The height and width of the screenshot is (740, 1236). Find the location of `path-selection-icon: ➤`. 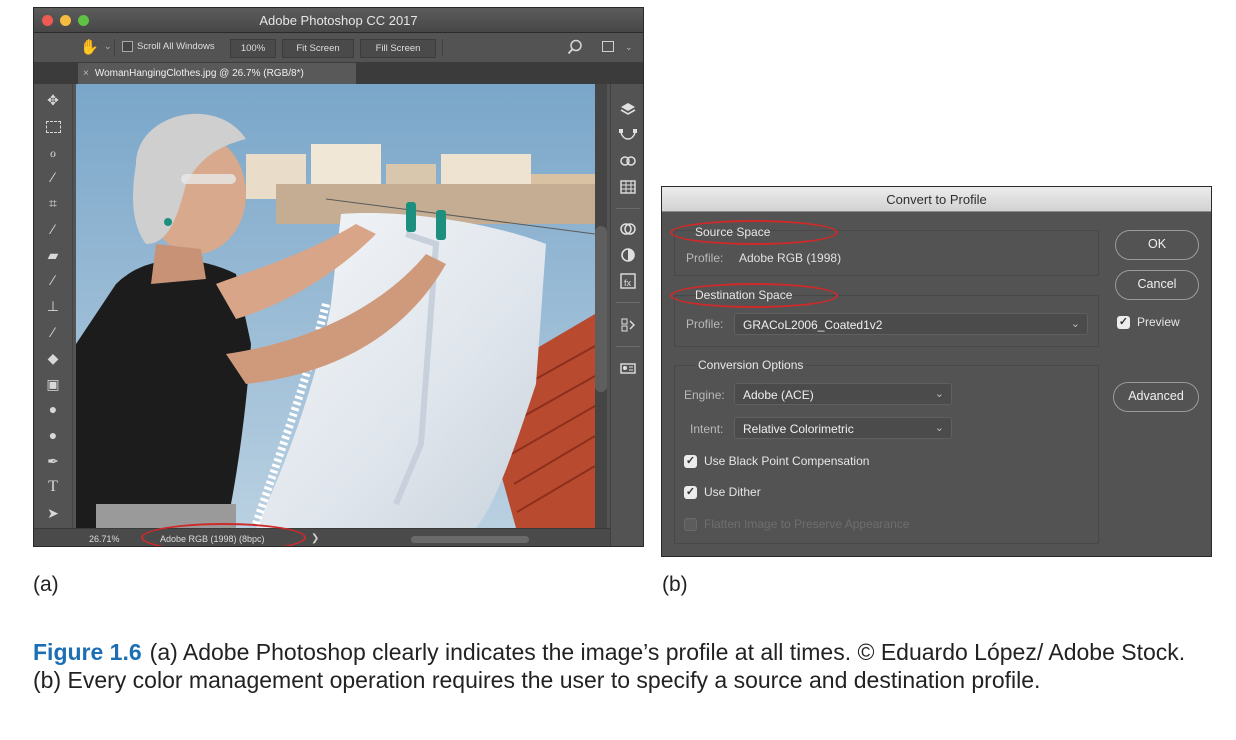

path-selection-icon: ➤ is located at coordinates (53, 513).